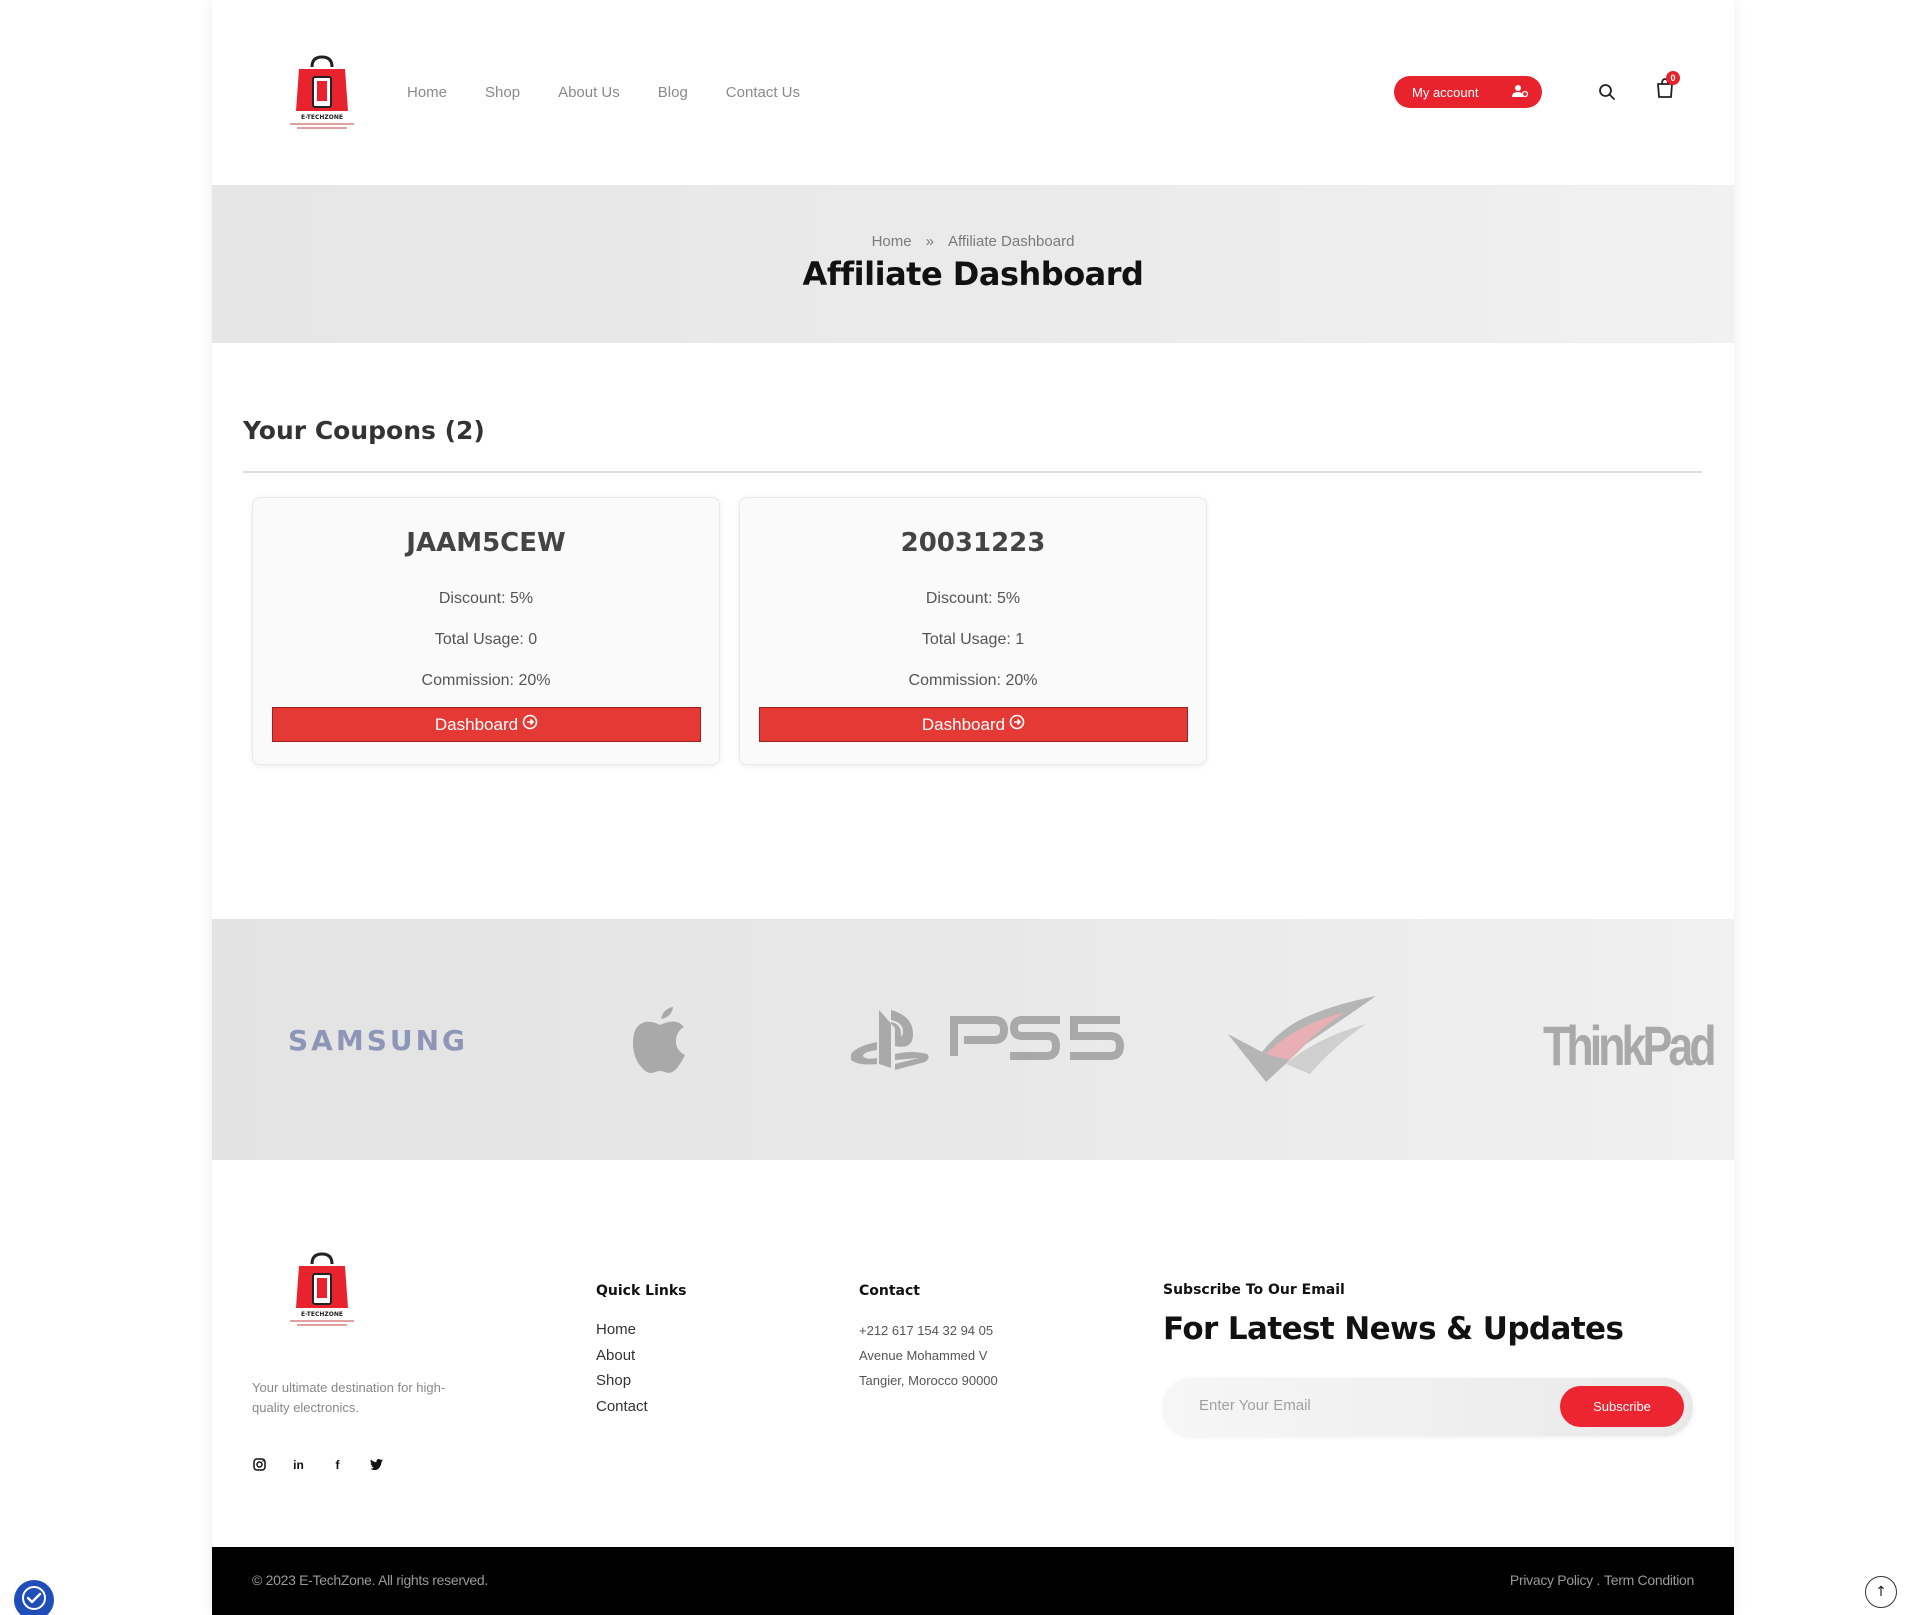  Describe the element at coordinates (322, 117) in the screenshot. I see `logo-text: E-TECHZONE` at that location.